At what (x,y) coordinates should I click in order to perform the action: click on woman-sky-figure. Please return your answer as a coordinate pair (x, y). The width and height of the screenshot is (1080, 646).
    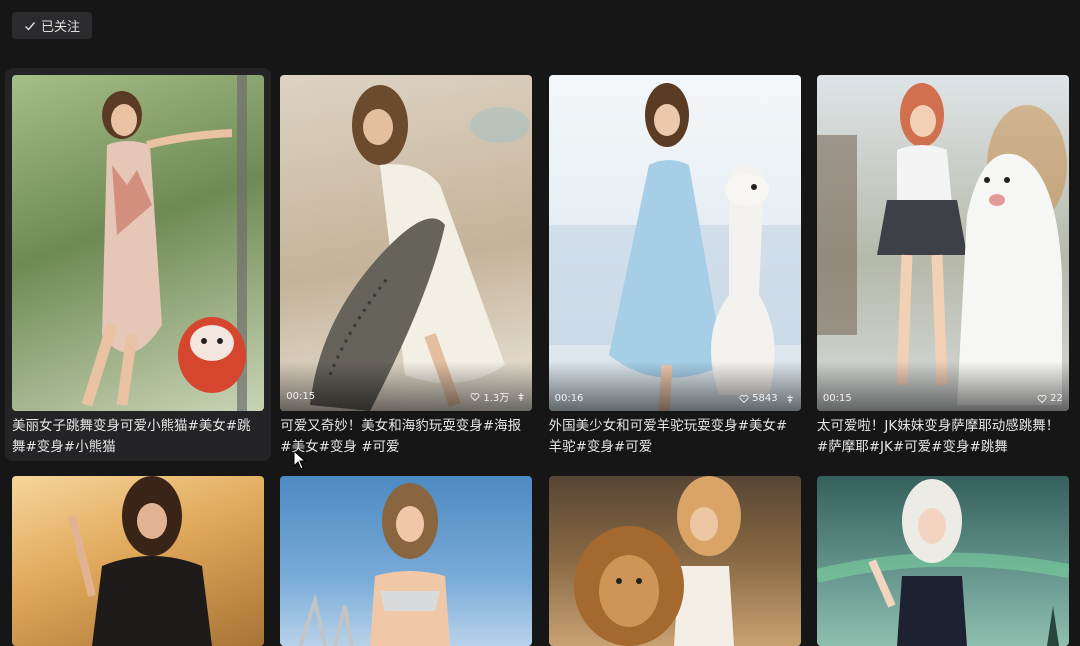
    Looking at the image, I should click on (374, 564).